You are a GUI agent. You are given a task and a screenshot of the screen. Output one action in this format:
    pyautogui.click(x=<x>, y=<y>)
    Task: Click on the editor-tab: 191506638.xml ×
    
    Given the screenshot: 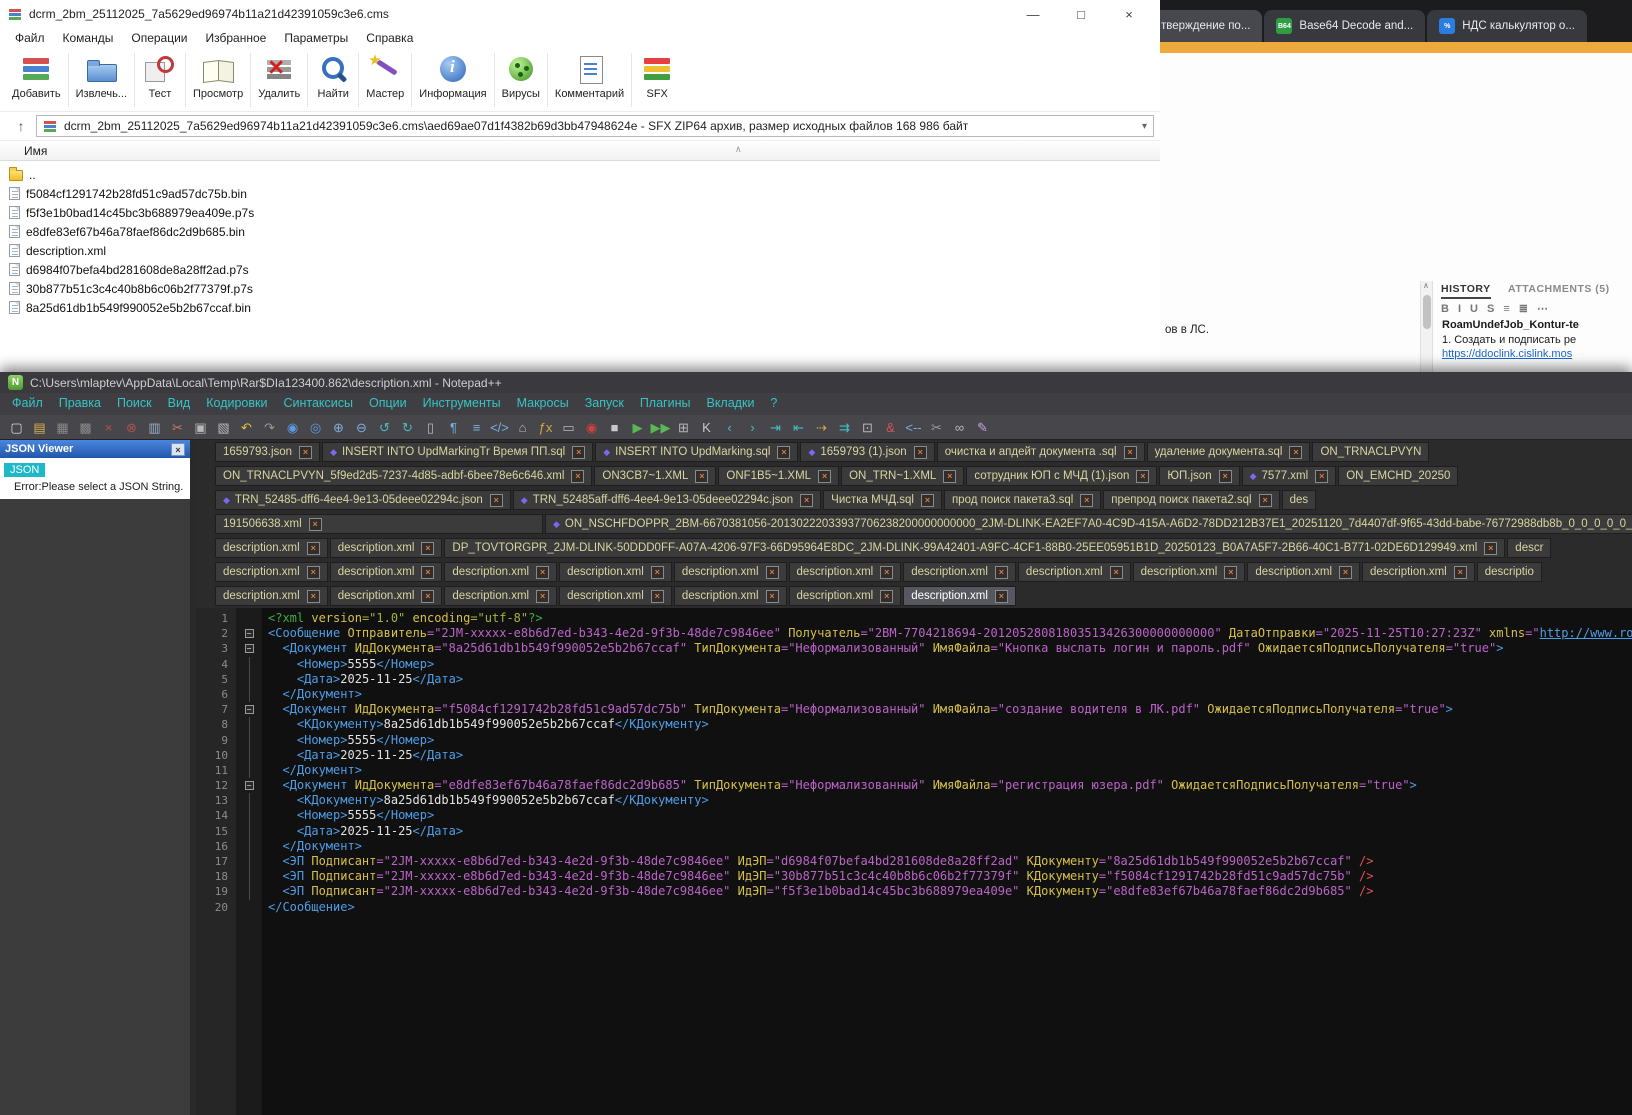 What is the action you would take?
    pyautogui.click(x=379, y=524)
    